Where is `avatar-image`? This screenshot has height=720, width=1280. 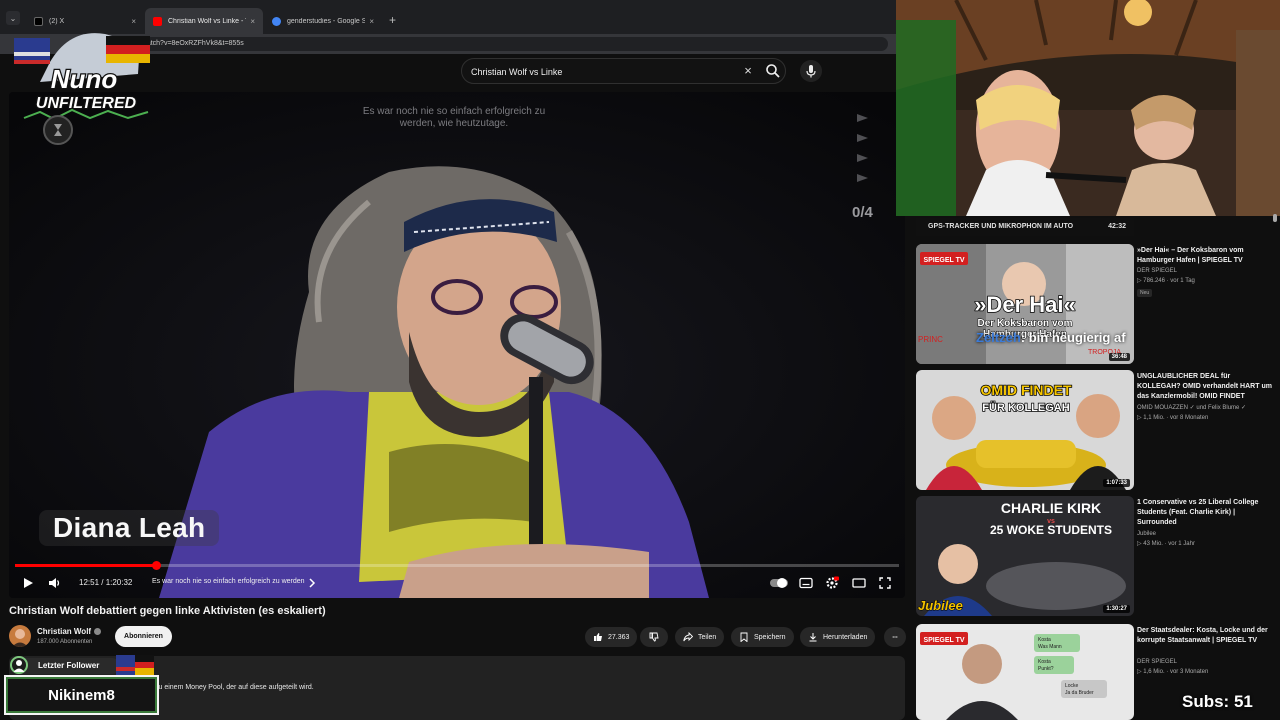 avatar-image is located at coordinates (20, 638).